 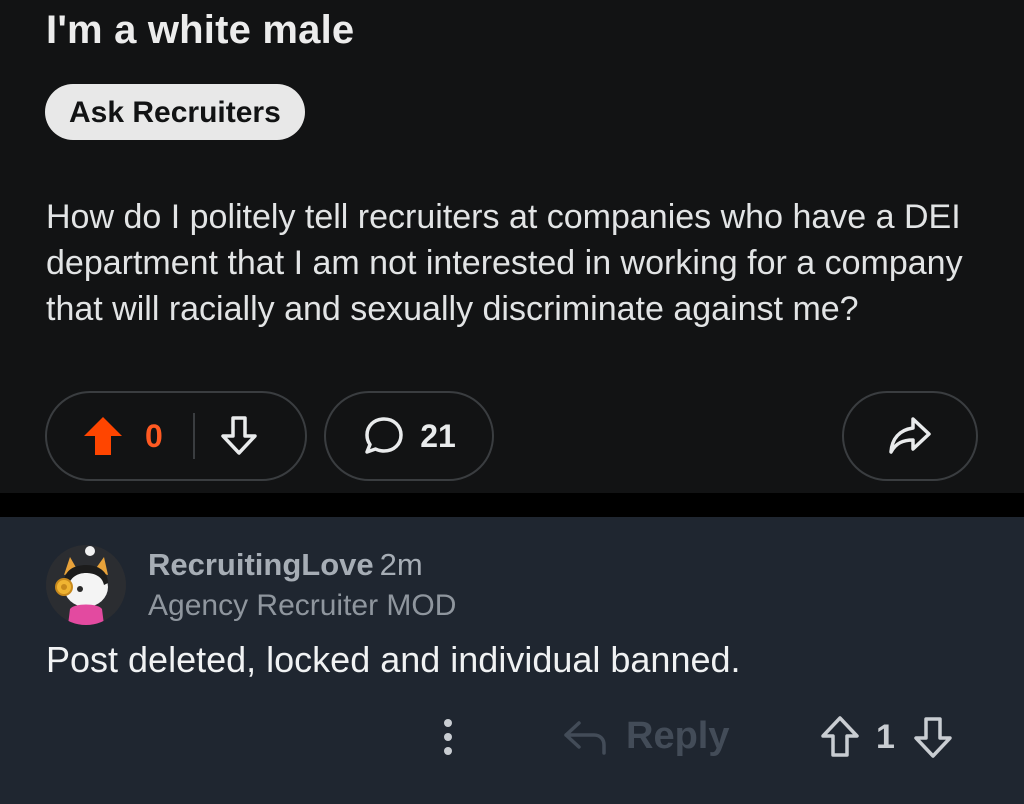 I want to click on comment-username: RecruitingLove 2m, so click(x=285, y=565).